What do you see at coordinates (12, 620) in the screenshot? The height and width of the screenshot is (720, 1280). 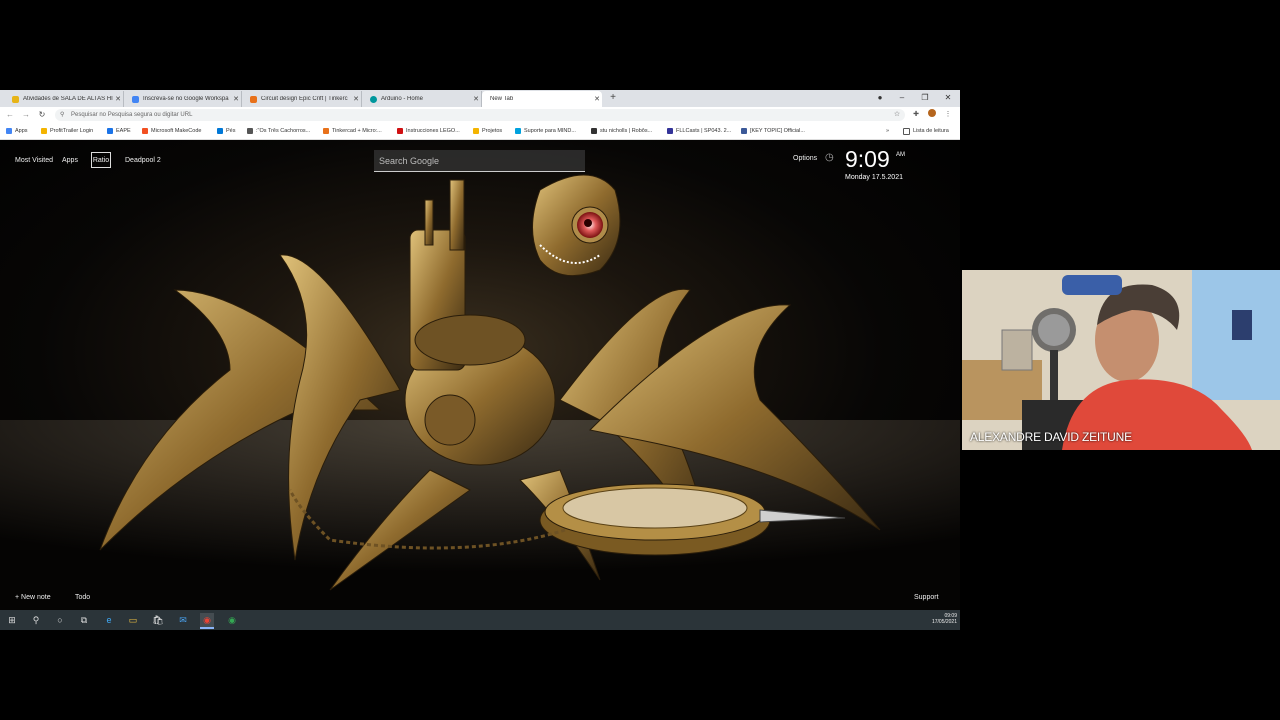 I see `windows-start-icon: ⊞` at bounding box center [12, 620].